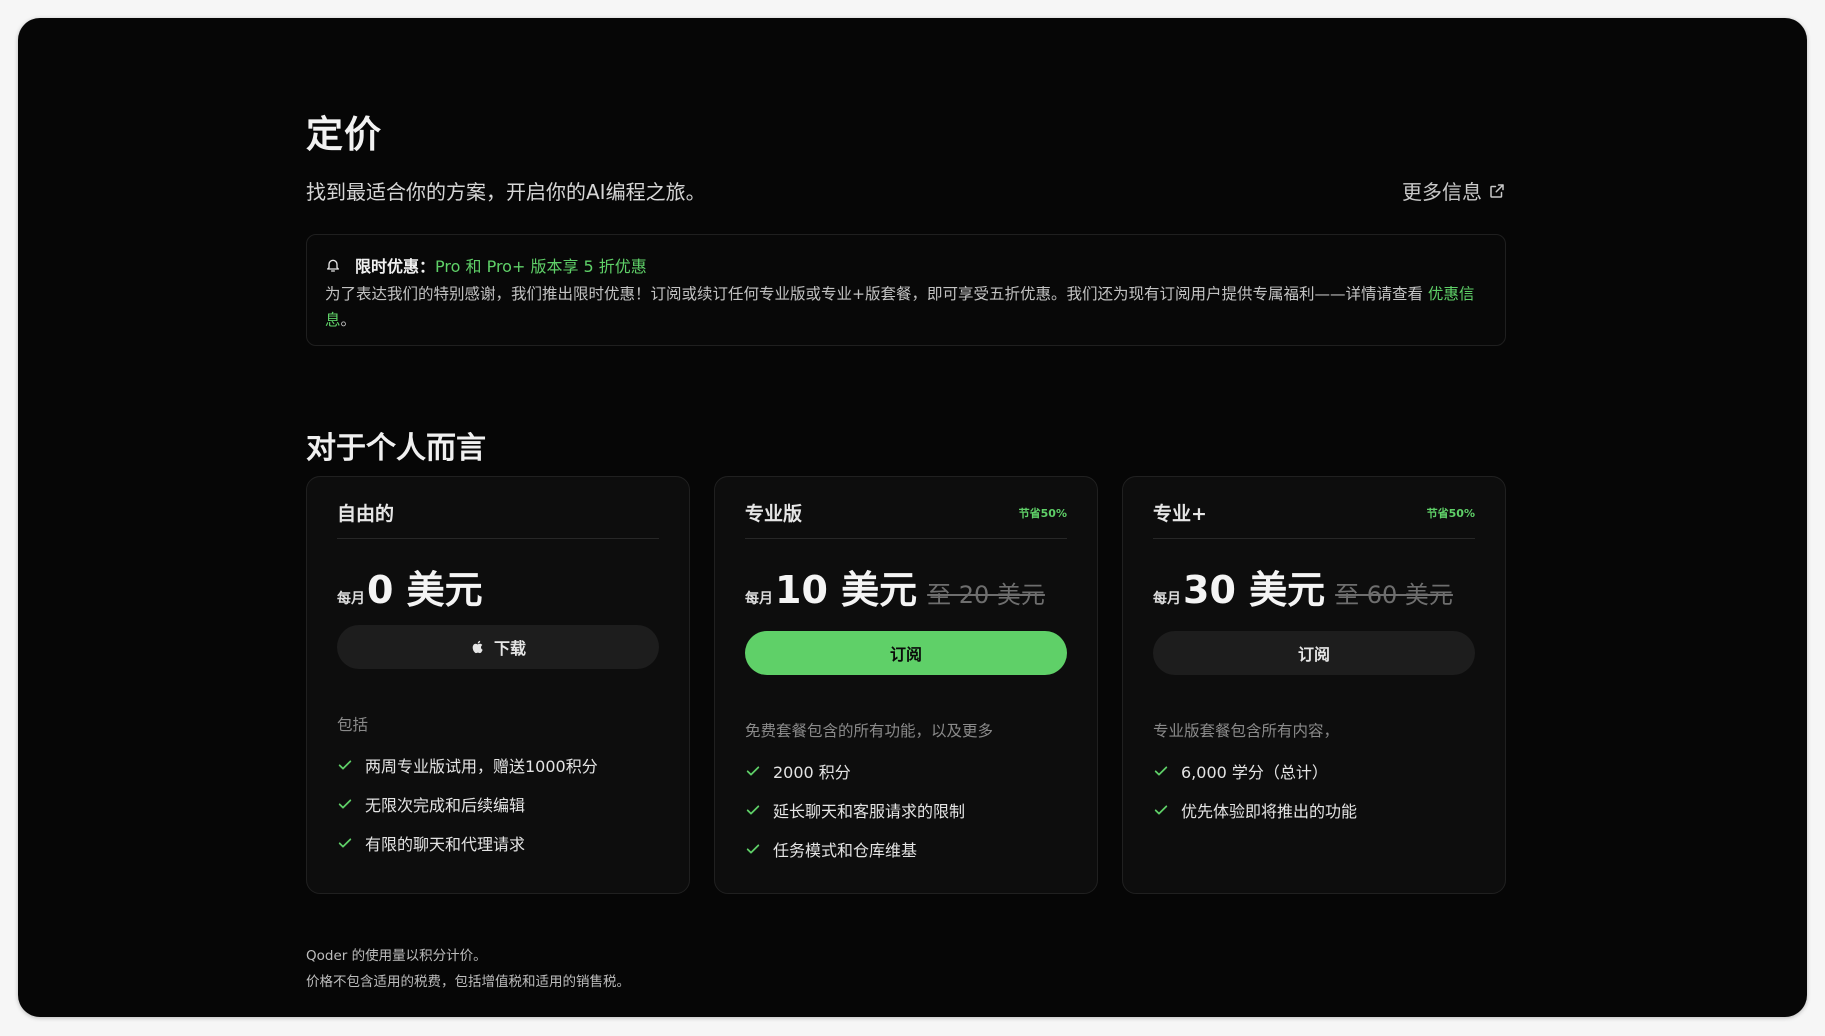 Image resolution: width=1825 pixels, height=1036 pixels. I want to click on price-row: 每月 10 美元 至 20 美元, so click(906, 585).